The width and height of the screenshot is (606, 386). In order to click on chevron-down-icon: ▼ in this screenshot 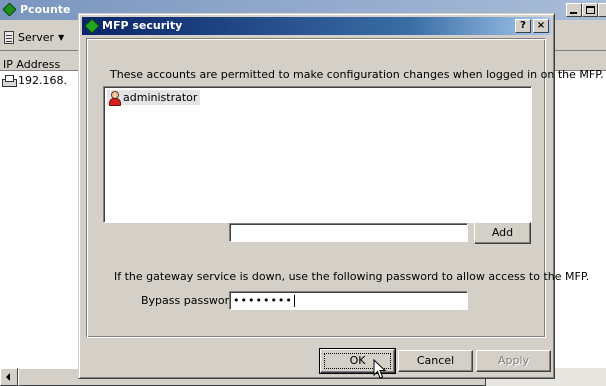, I will do `click(61, 37)`.